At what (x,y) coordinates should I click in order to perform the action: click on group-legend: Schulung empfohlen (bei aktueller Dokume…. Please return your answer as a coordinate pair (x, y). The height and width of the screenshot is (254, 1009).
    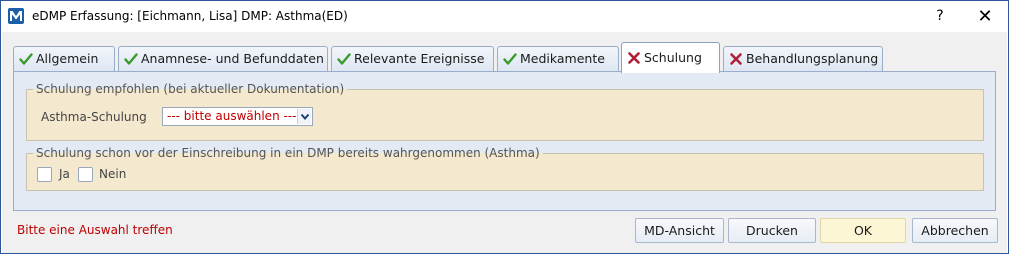
    Looking at the image, I should click on (190, 89).